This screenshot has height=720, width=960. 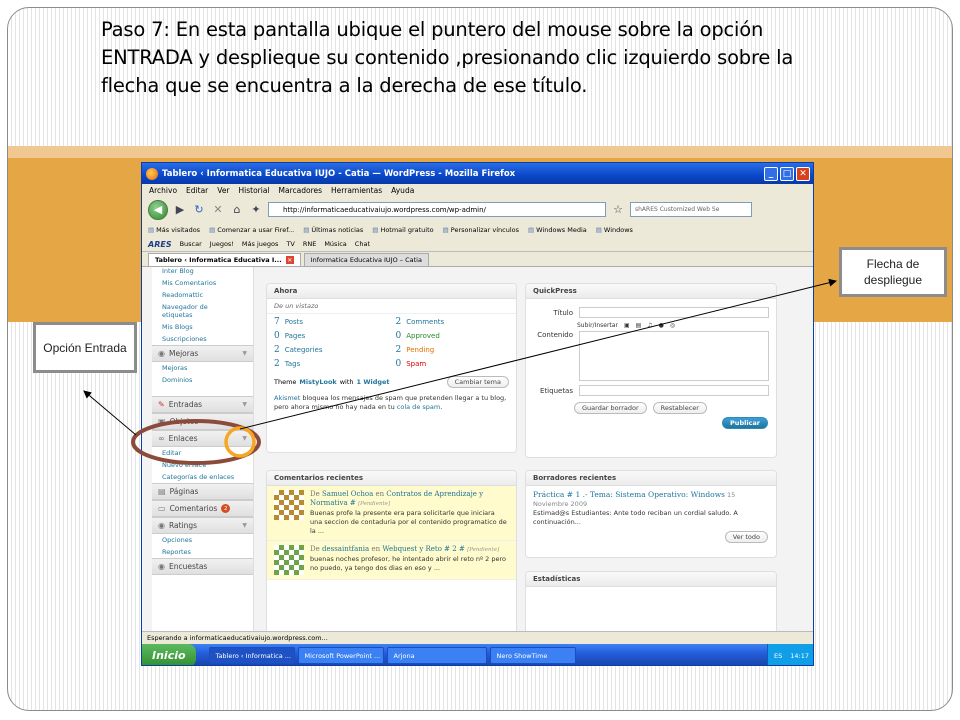 I want to click on arrow-to-flecha, so click(x=538, y=354).